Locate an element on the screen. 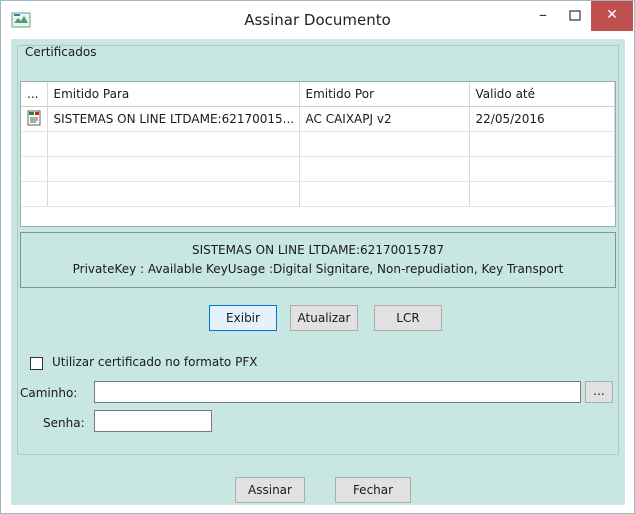  caminho-input is located at coordinates (337, 392).